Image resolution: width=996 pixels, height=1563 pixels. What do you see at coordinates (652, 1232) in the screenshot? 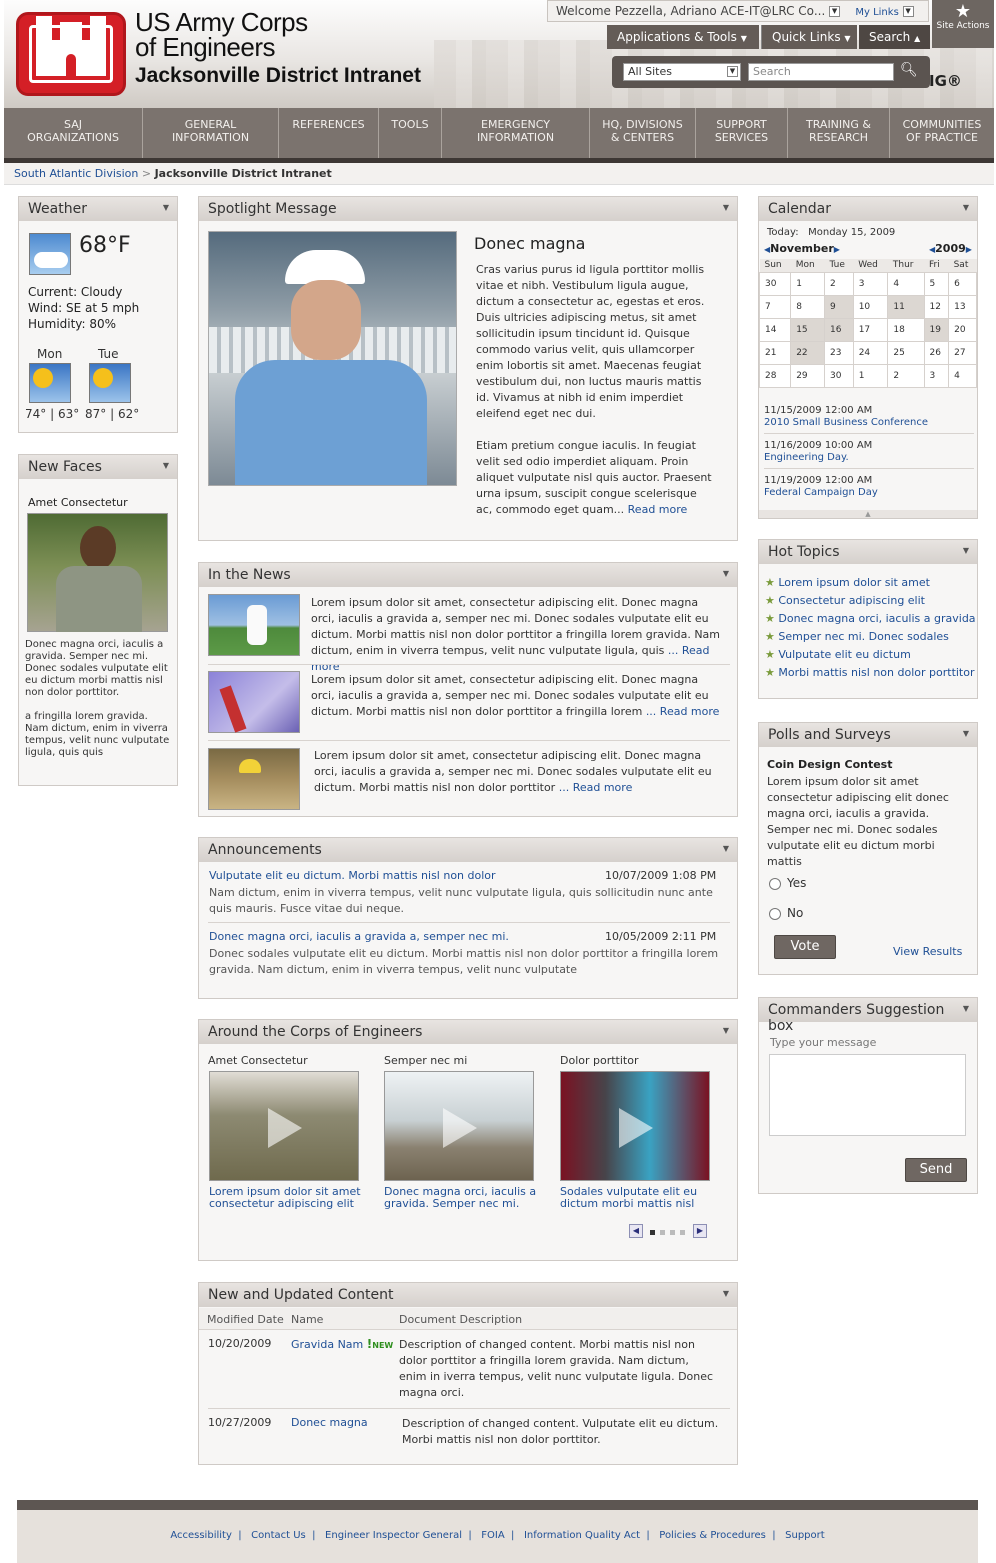
I see `carousel-dot-active` at bounding box center [652, 1232].